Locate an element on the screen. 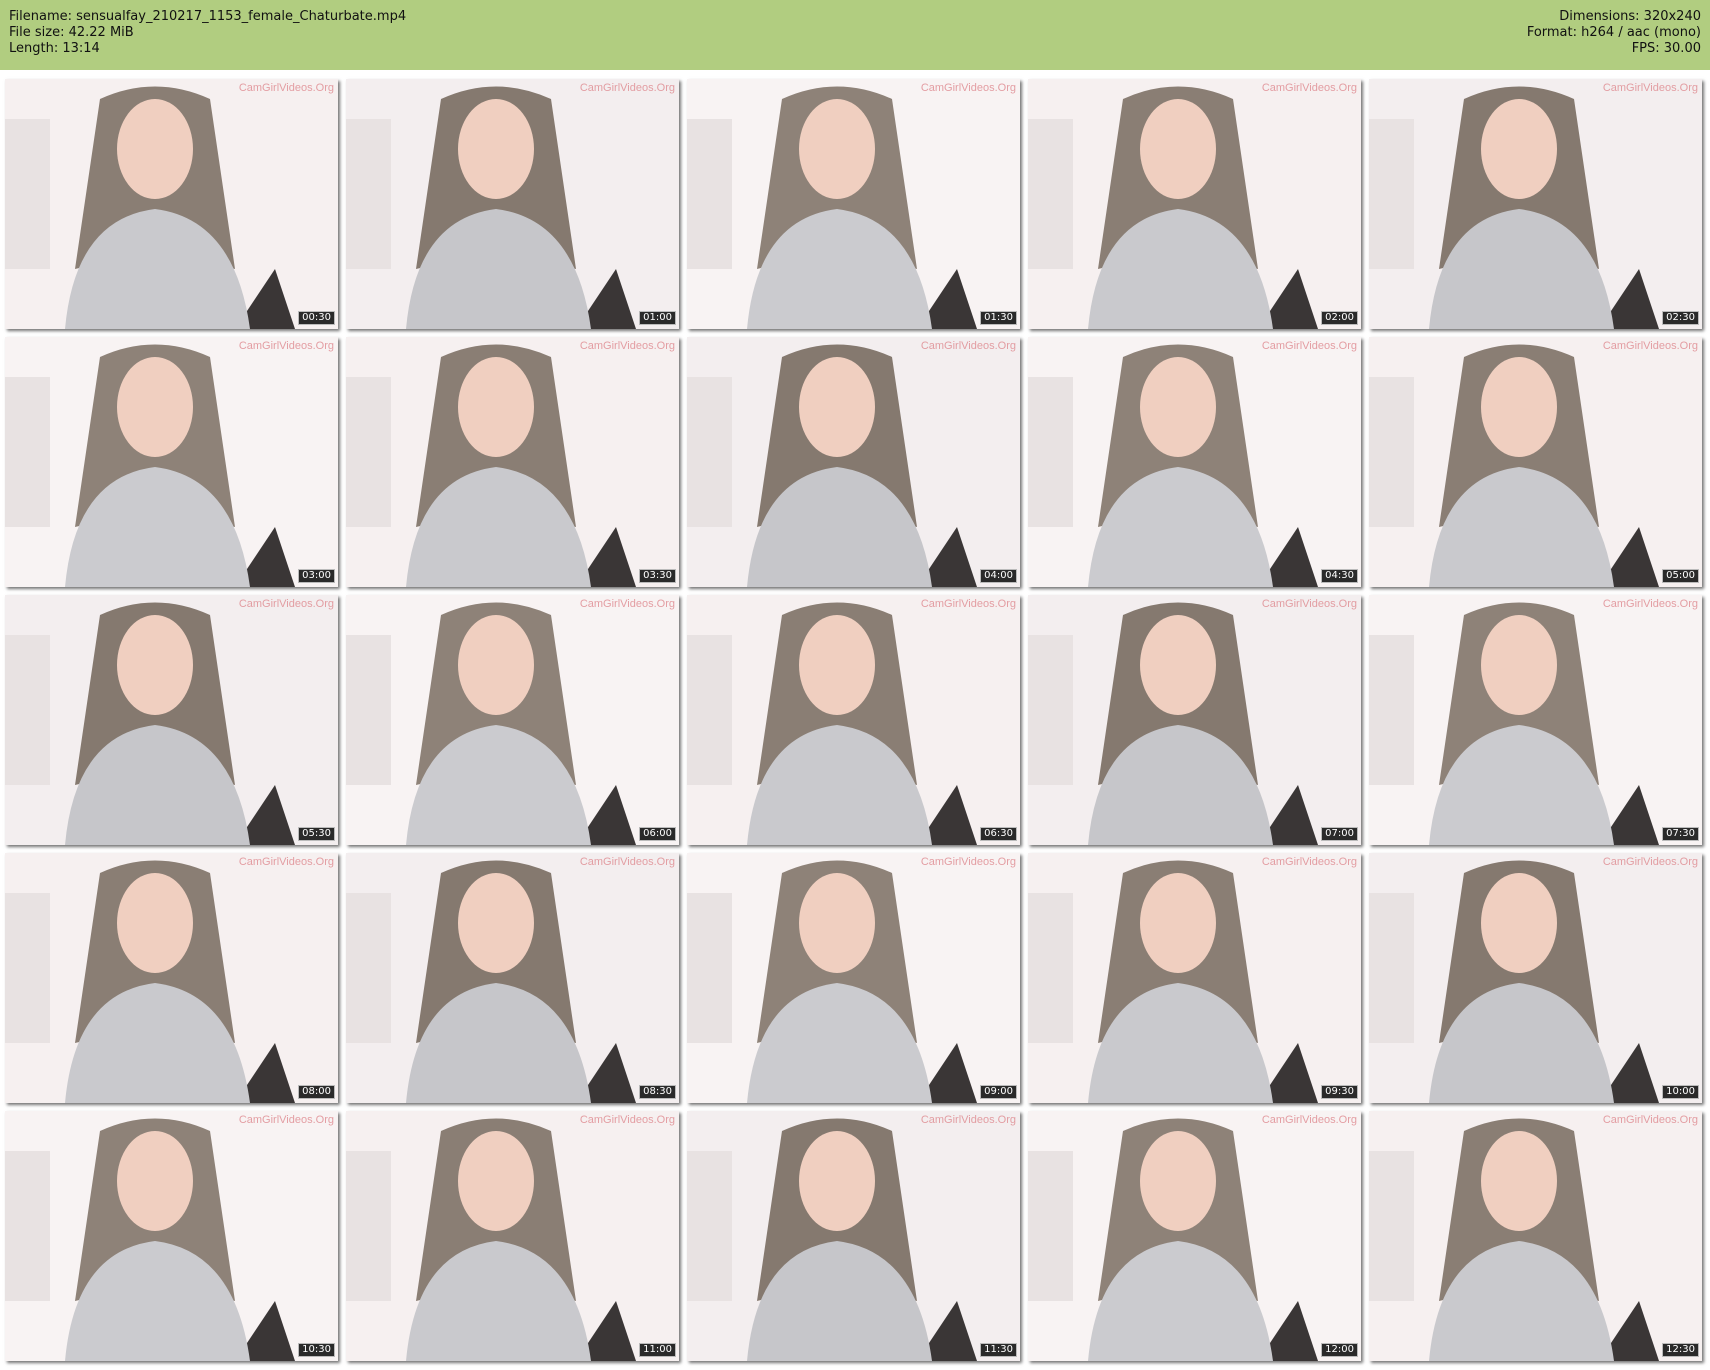  filesize-text: File size: 42.22 MiB is located at coordinates (71, 32).